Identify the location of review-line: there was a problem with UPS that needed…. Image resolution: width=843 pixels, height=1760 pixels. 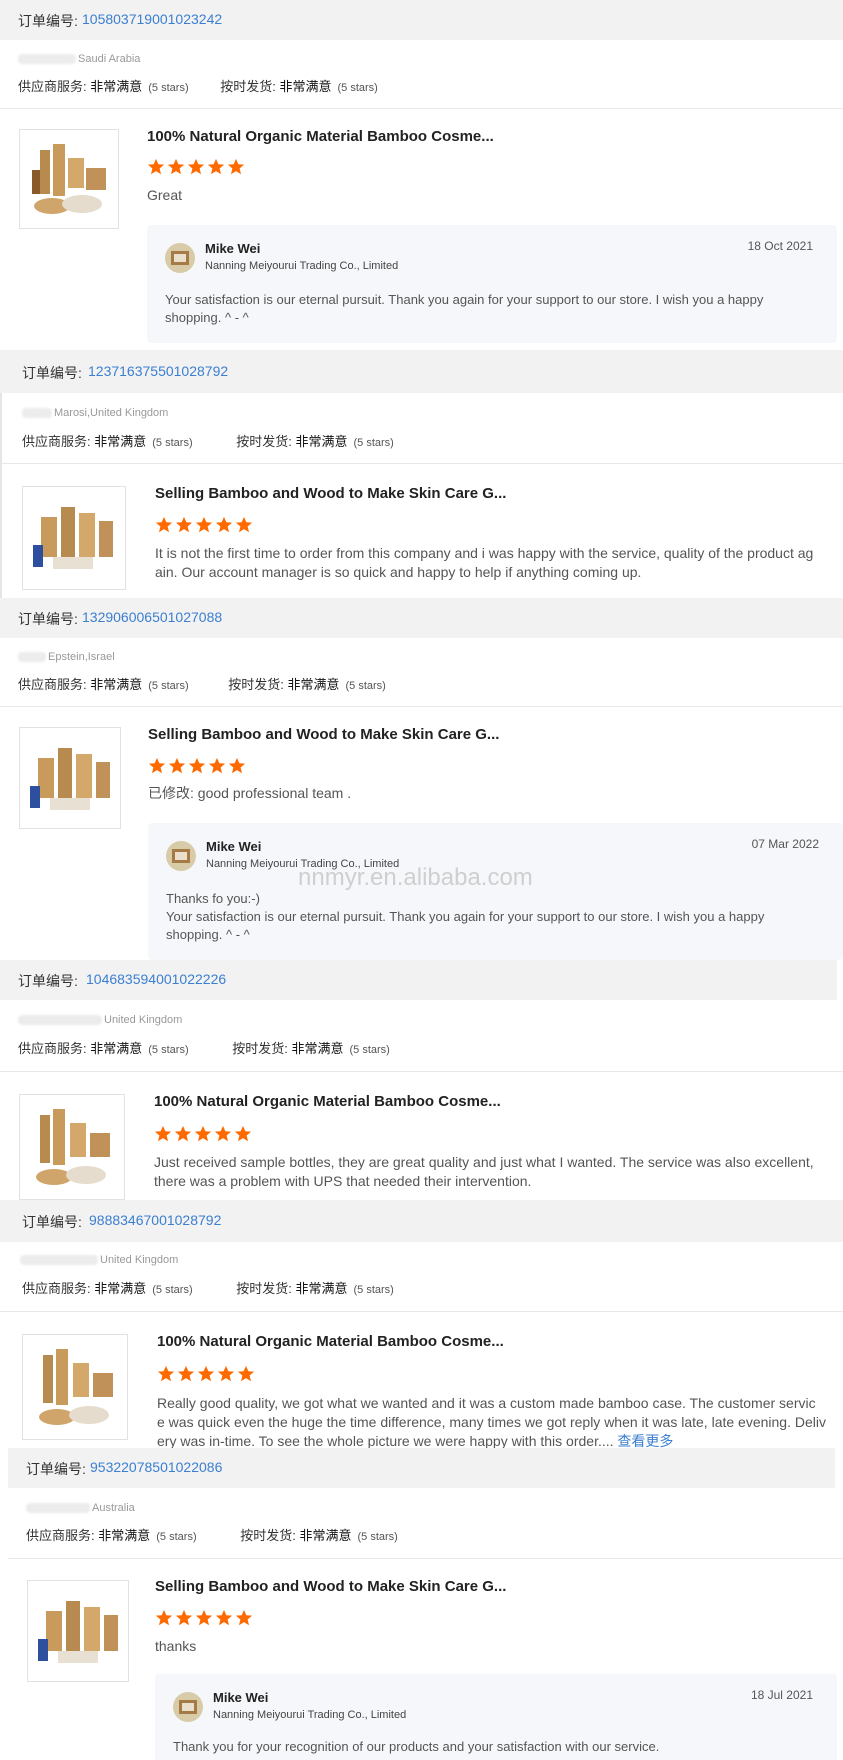
(343, 1181).